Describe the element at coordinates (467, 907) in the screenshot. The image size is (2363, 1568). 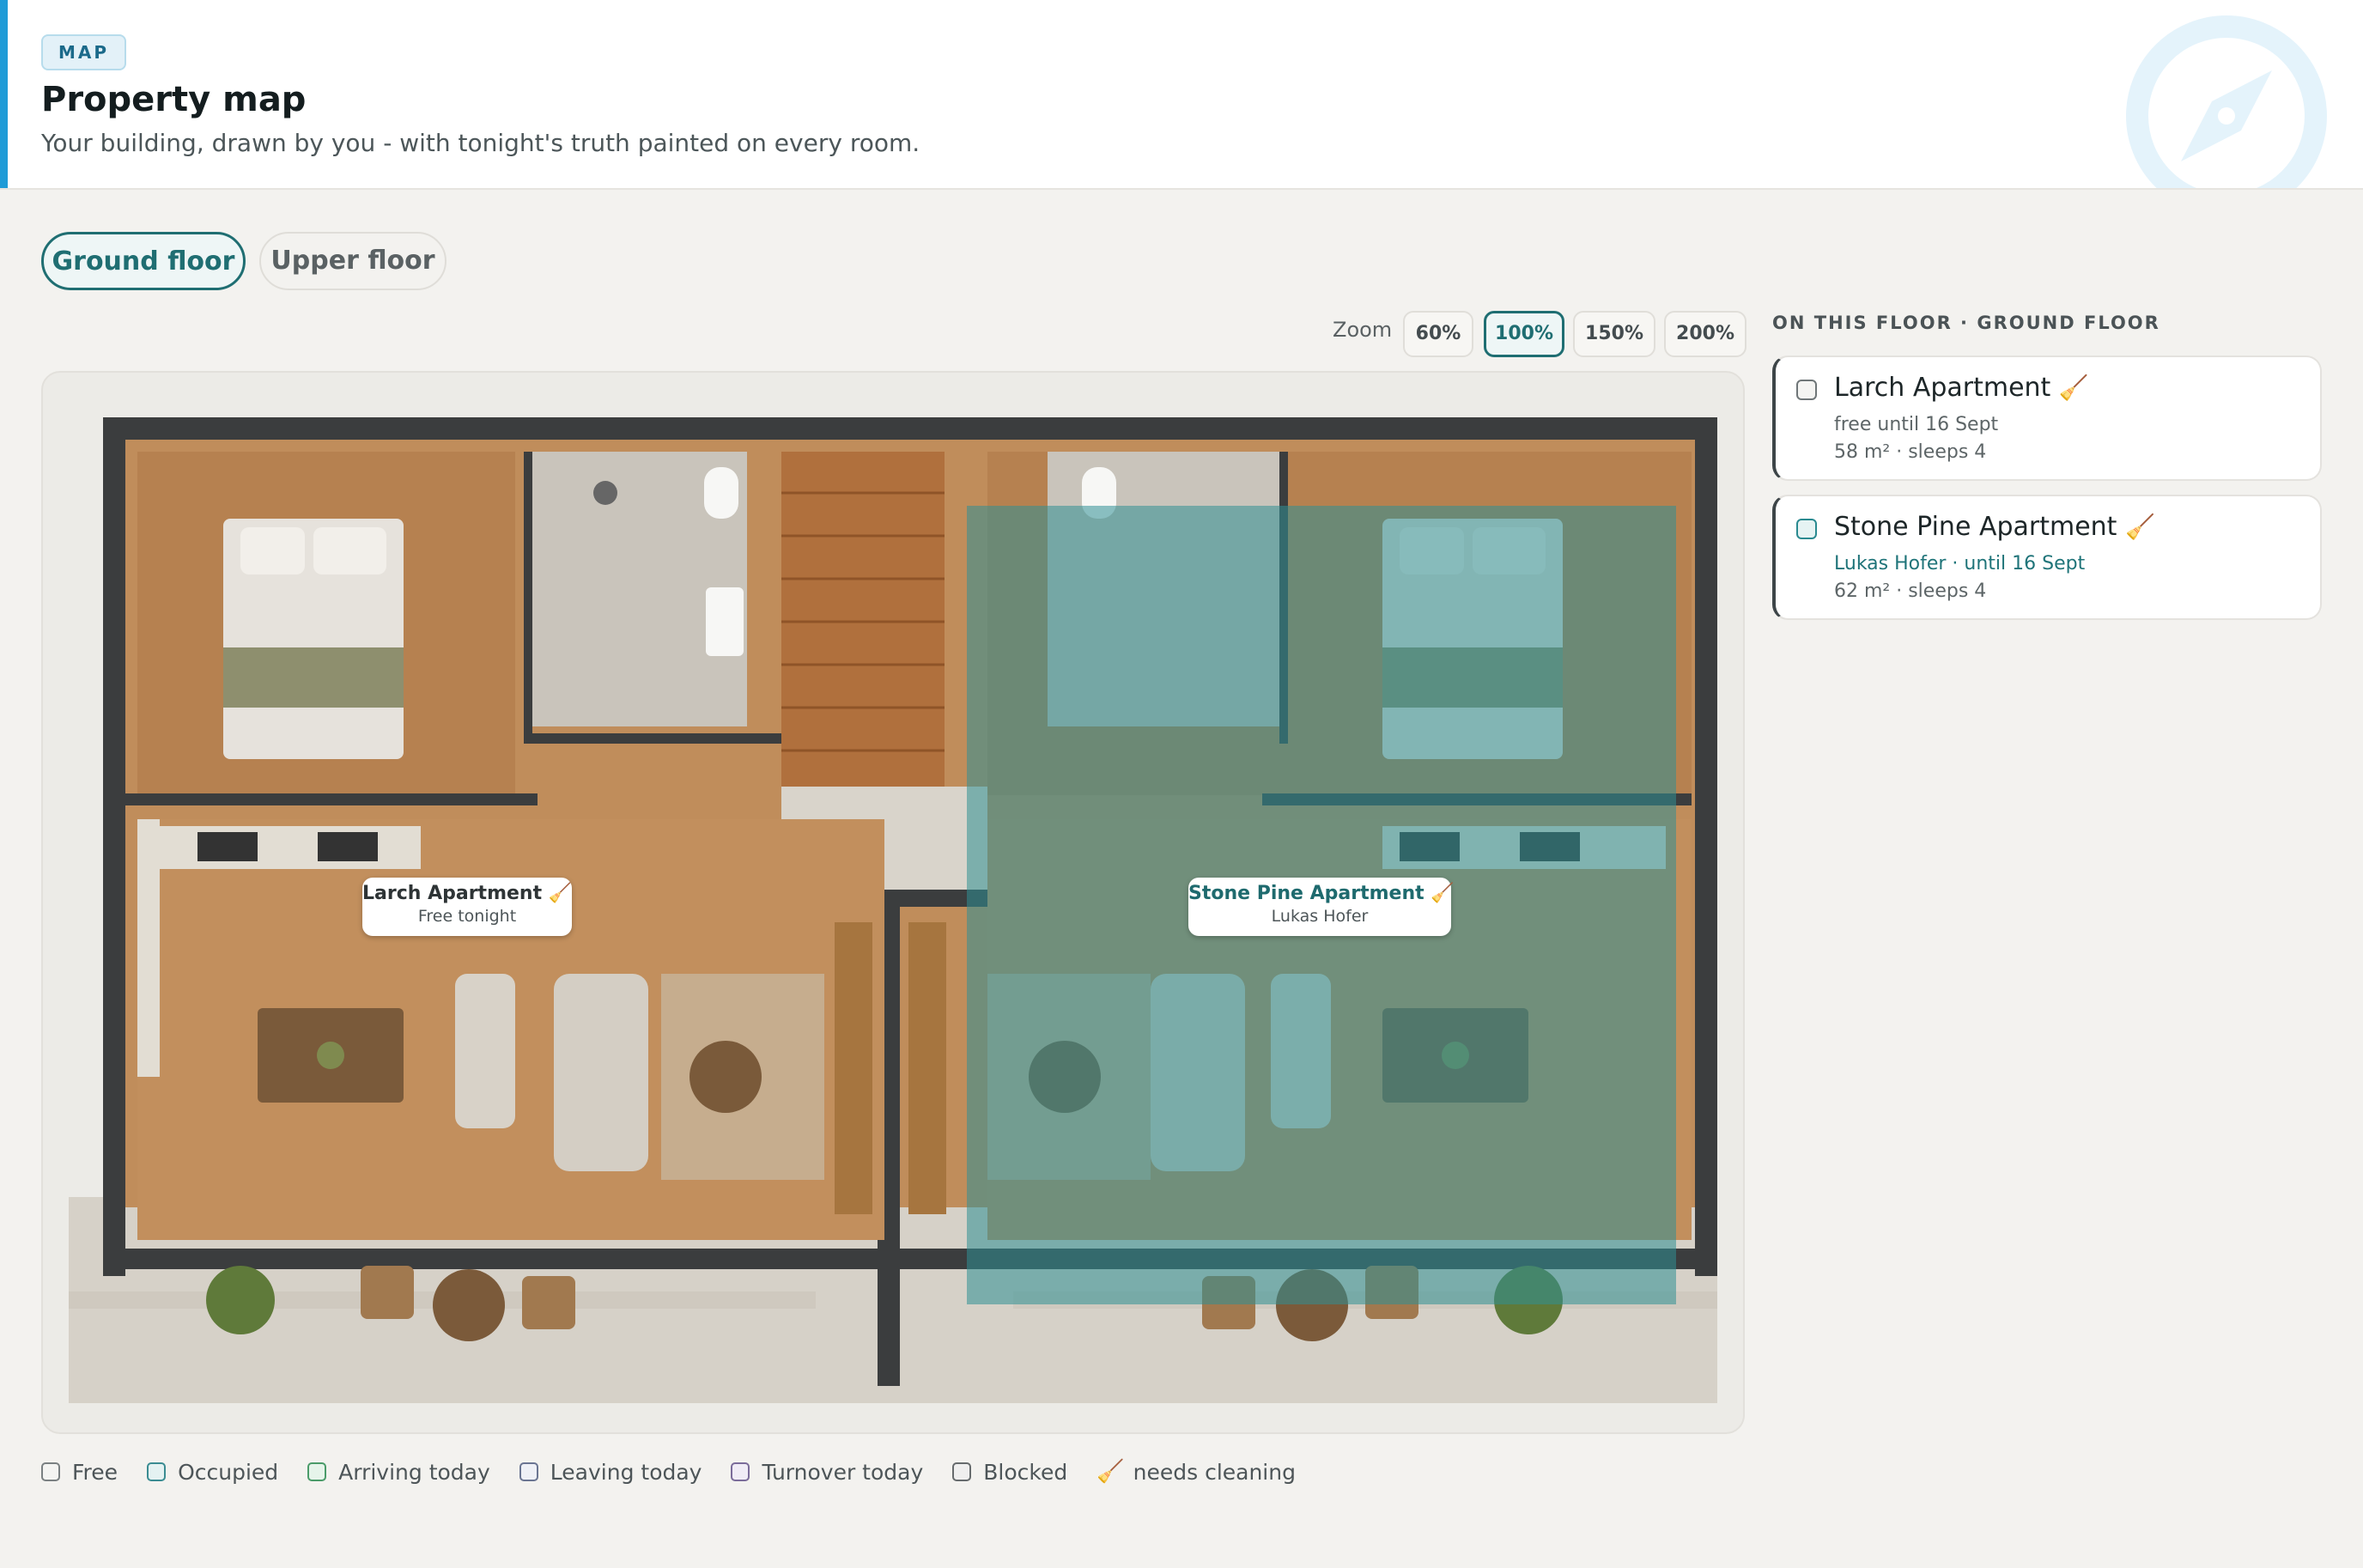
I see `map-label-larch: Larch Apartment 🧹 Free tonight` at that location.